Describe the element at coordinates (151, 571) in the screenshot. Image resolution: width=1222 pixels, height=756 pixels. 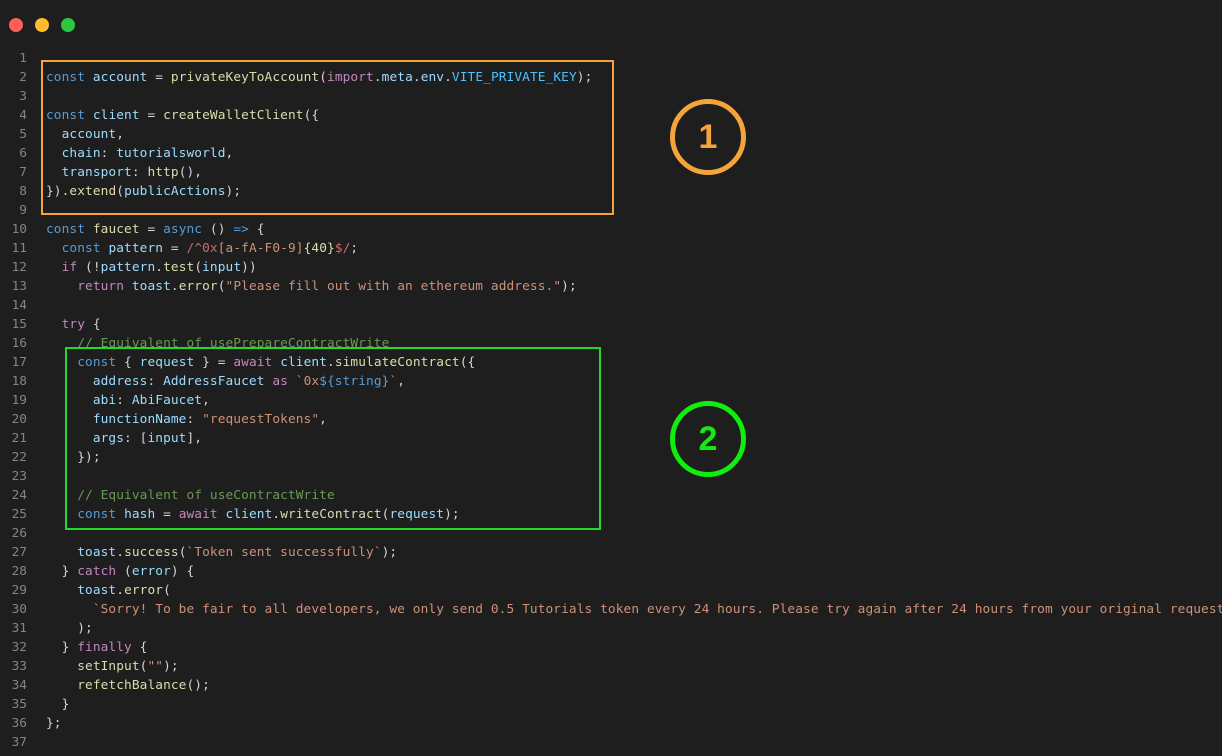
I see `code-token: error` at that location.